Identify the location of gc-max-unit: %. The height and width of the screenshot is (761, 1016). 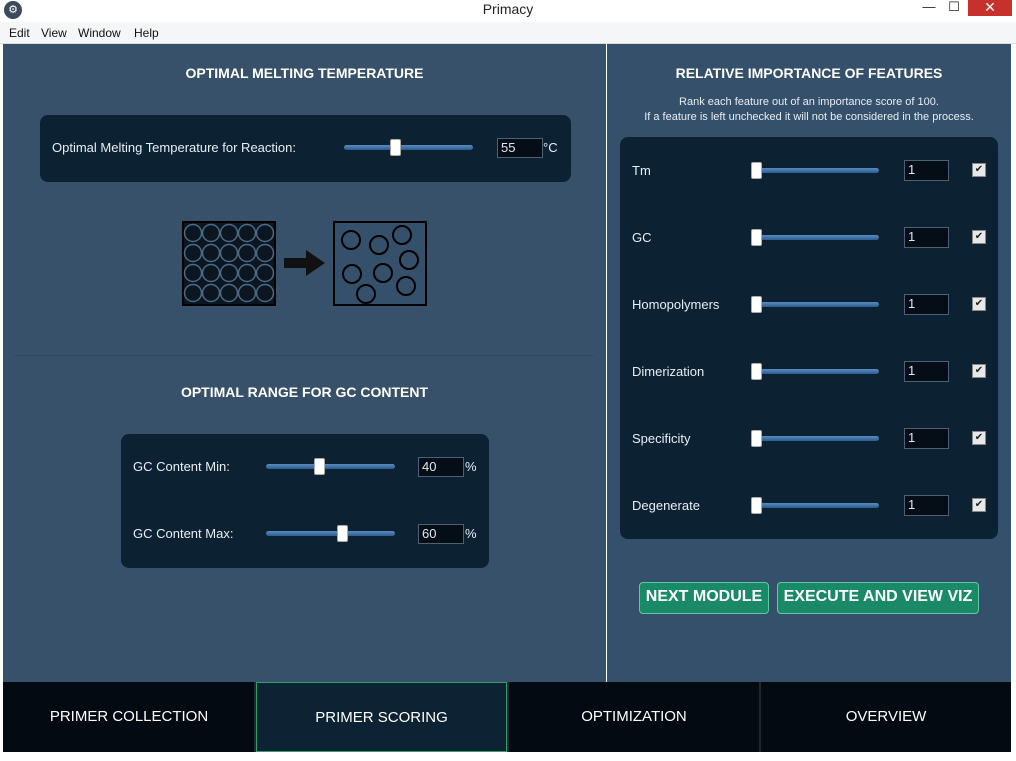
(471, 533).